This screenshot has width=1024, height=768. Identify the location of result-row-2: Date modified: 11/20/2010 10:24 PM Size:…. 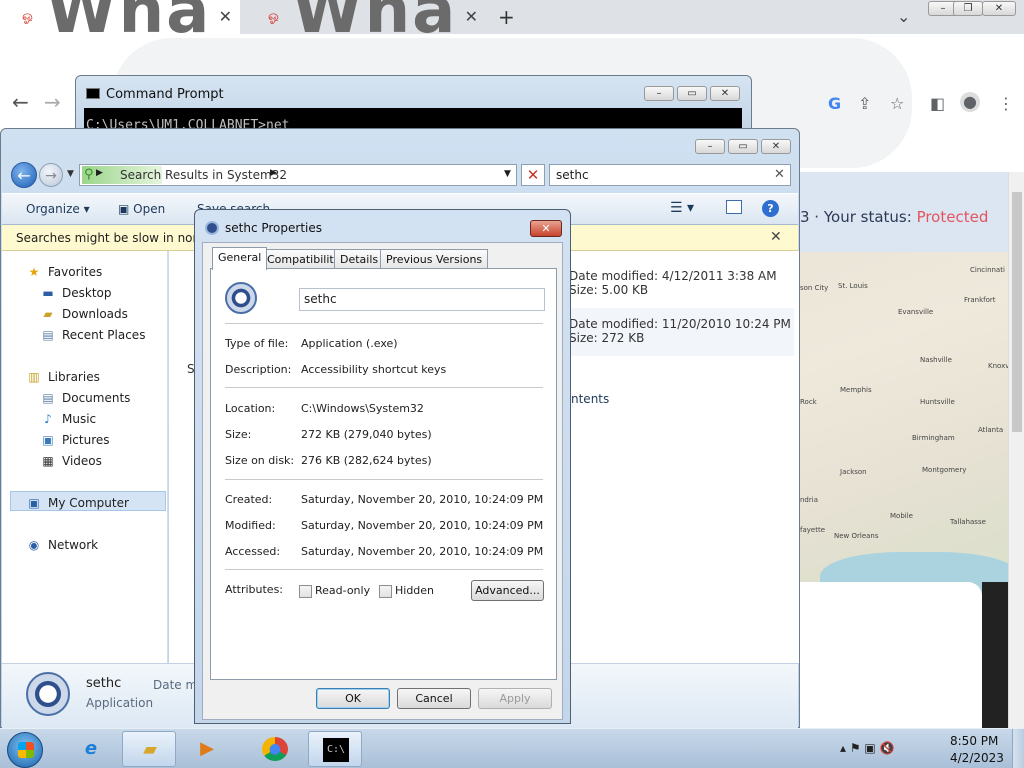
(680, 331).